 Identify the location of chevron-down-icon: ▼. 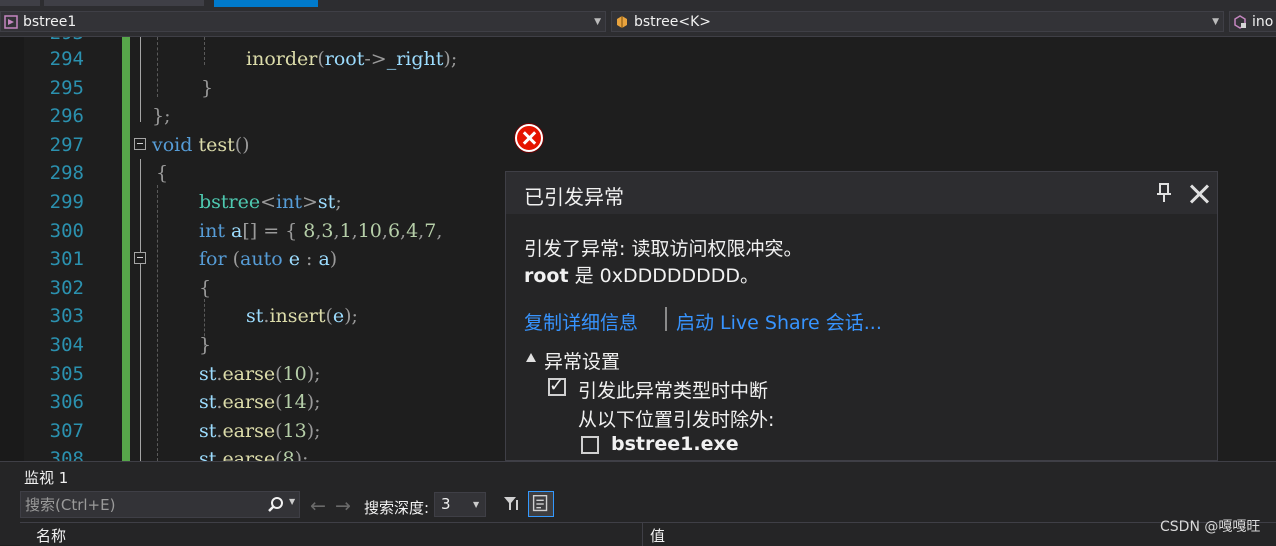
(292, 501).